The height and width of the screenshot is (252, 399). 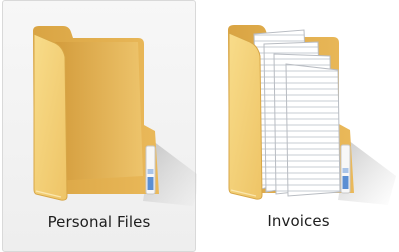 What do you see at coordinates (99, 222) in the screenshot?
I see `file-item-label: Personal Files` at bounding box center [99, 222].